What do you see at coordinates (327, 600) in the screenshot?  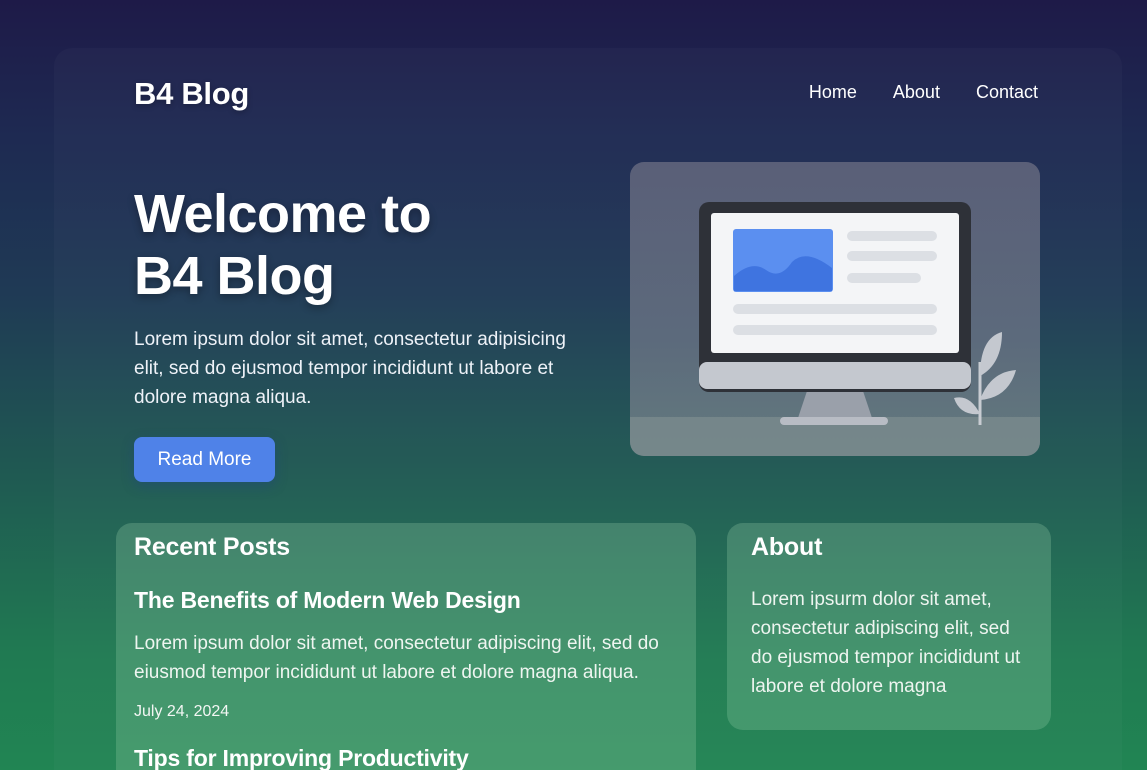 I see `post-title: The Benefits of Modern Web Design` at bounding box center [327, 600].